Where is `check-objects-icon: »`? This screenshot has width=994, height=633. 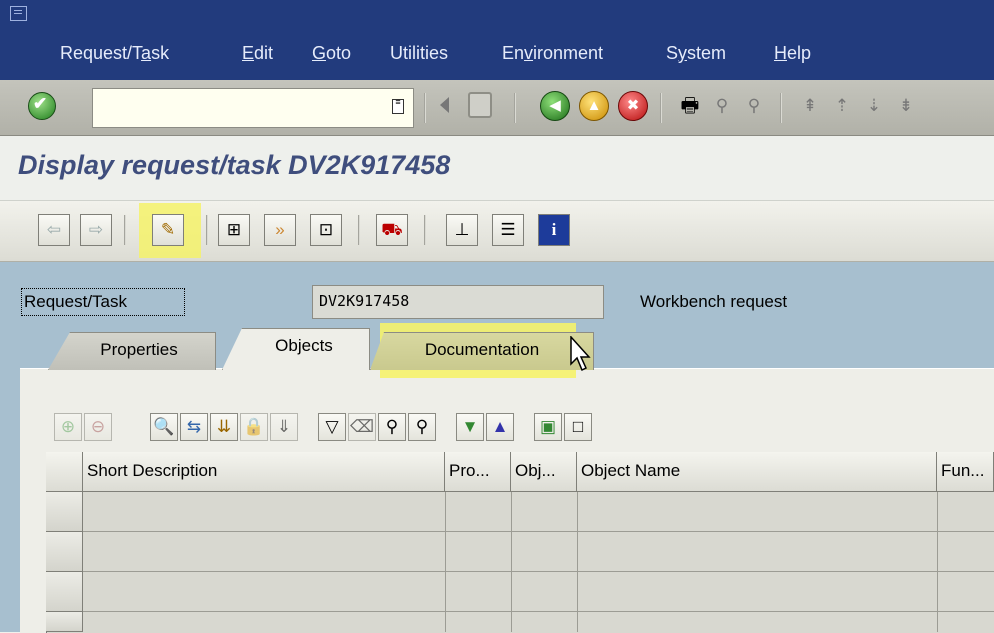 check-objects-icon: » is located at coordinates (280, 230).